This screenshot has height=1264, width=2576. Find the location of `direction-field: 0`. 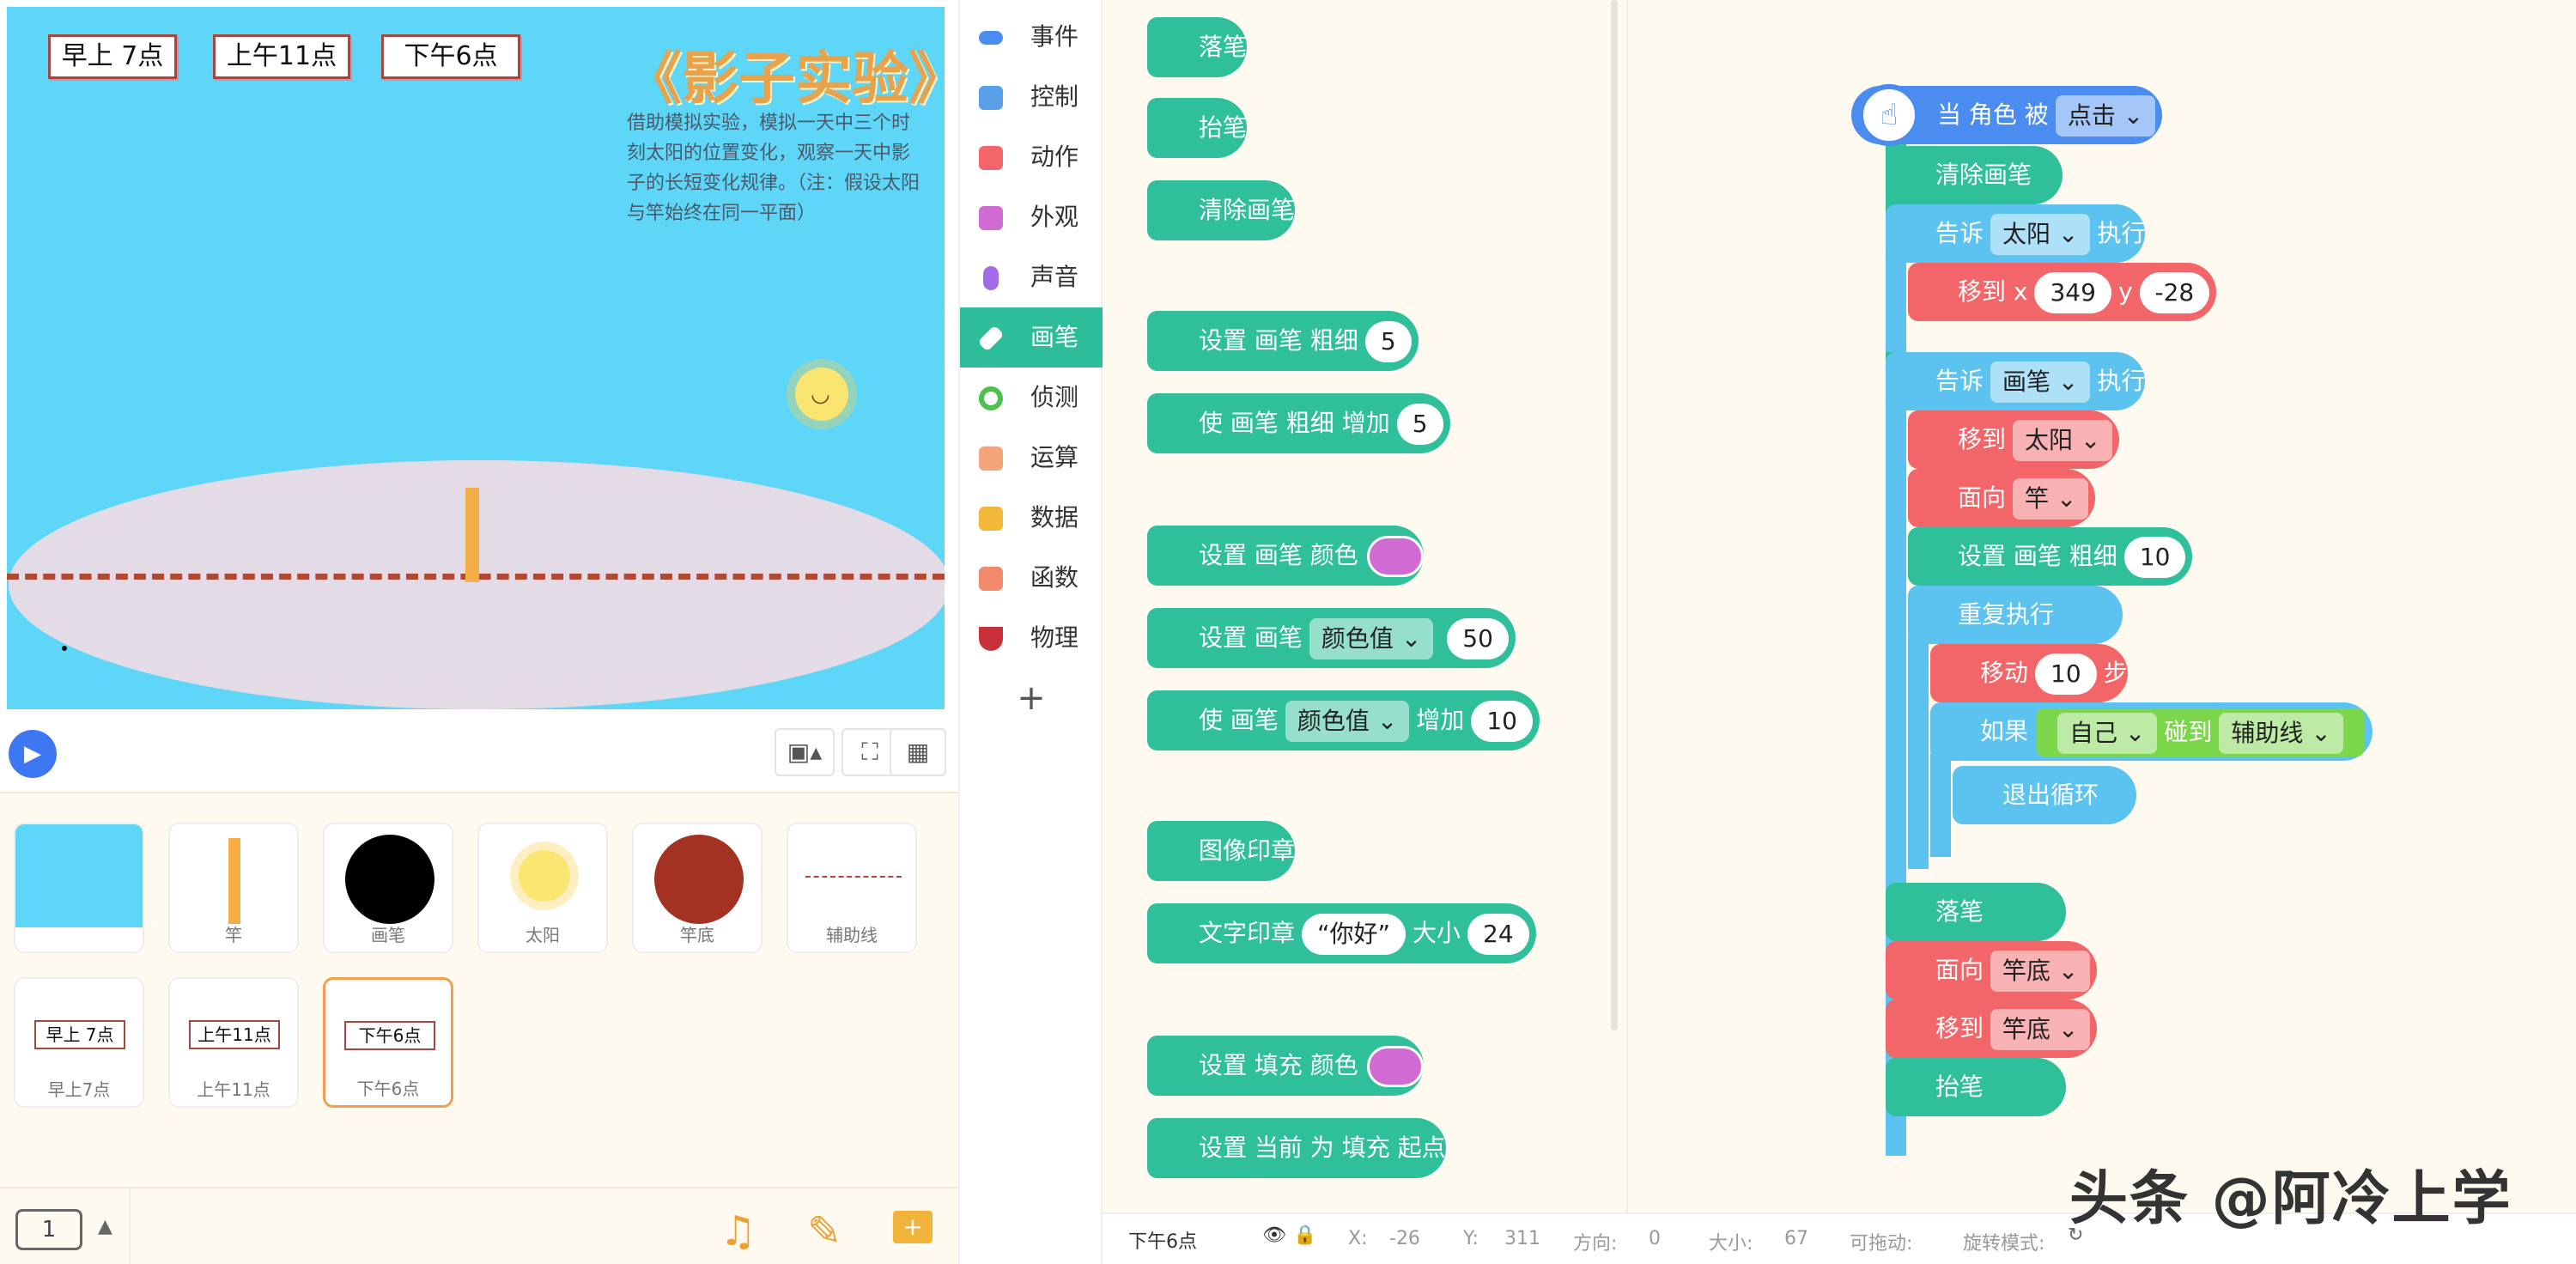

direction-field: 0 is located at coordinates (1655, 1238).